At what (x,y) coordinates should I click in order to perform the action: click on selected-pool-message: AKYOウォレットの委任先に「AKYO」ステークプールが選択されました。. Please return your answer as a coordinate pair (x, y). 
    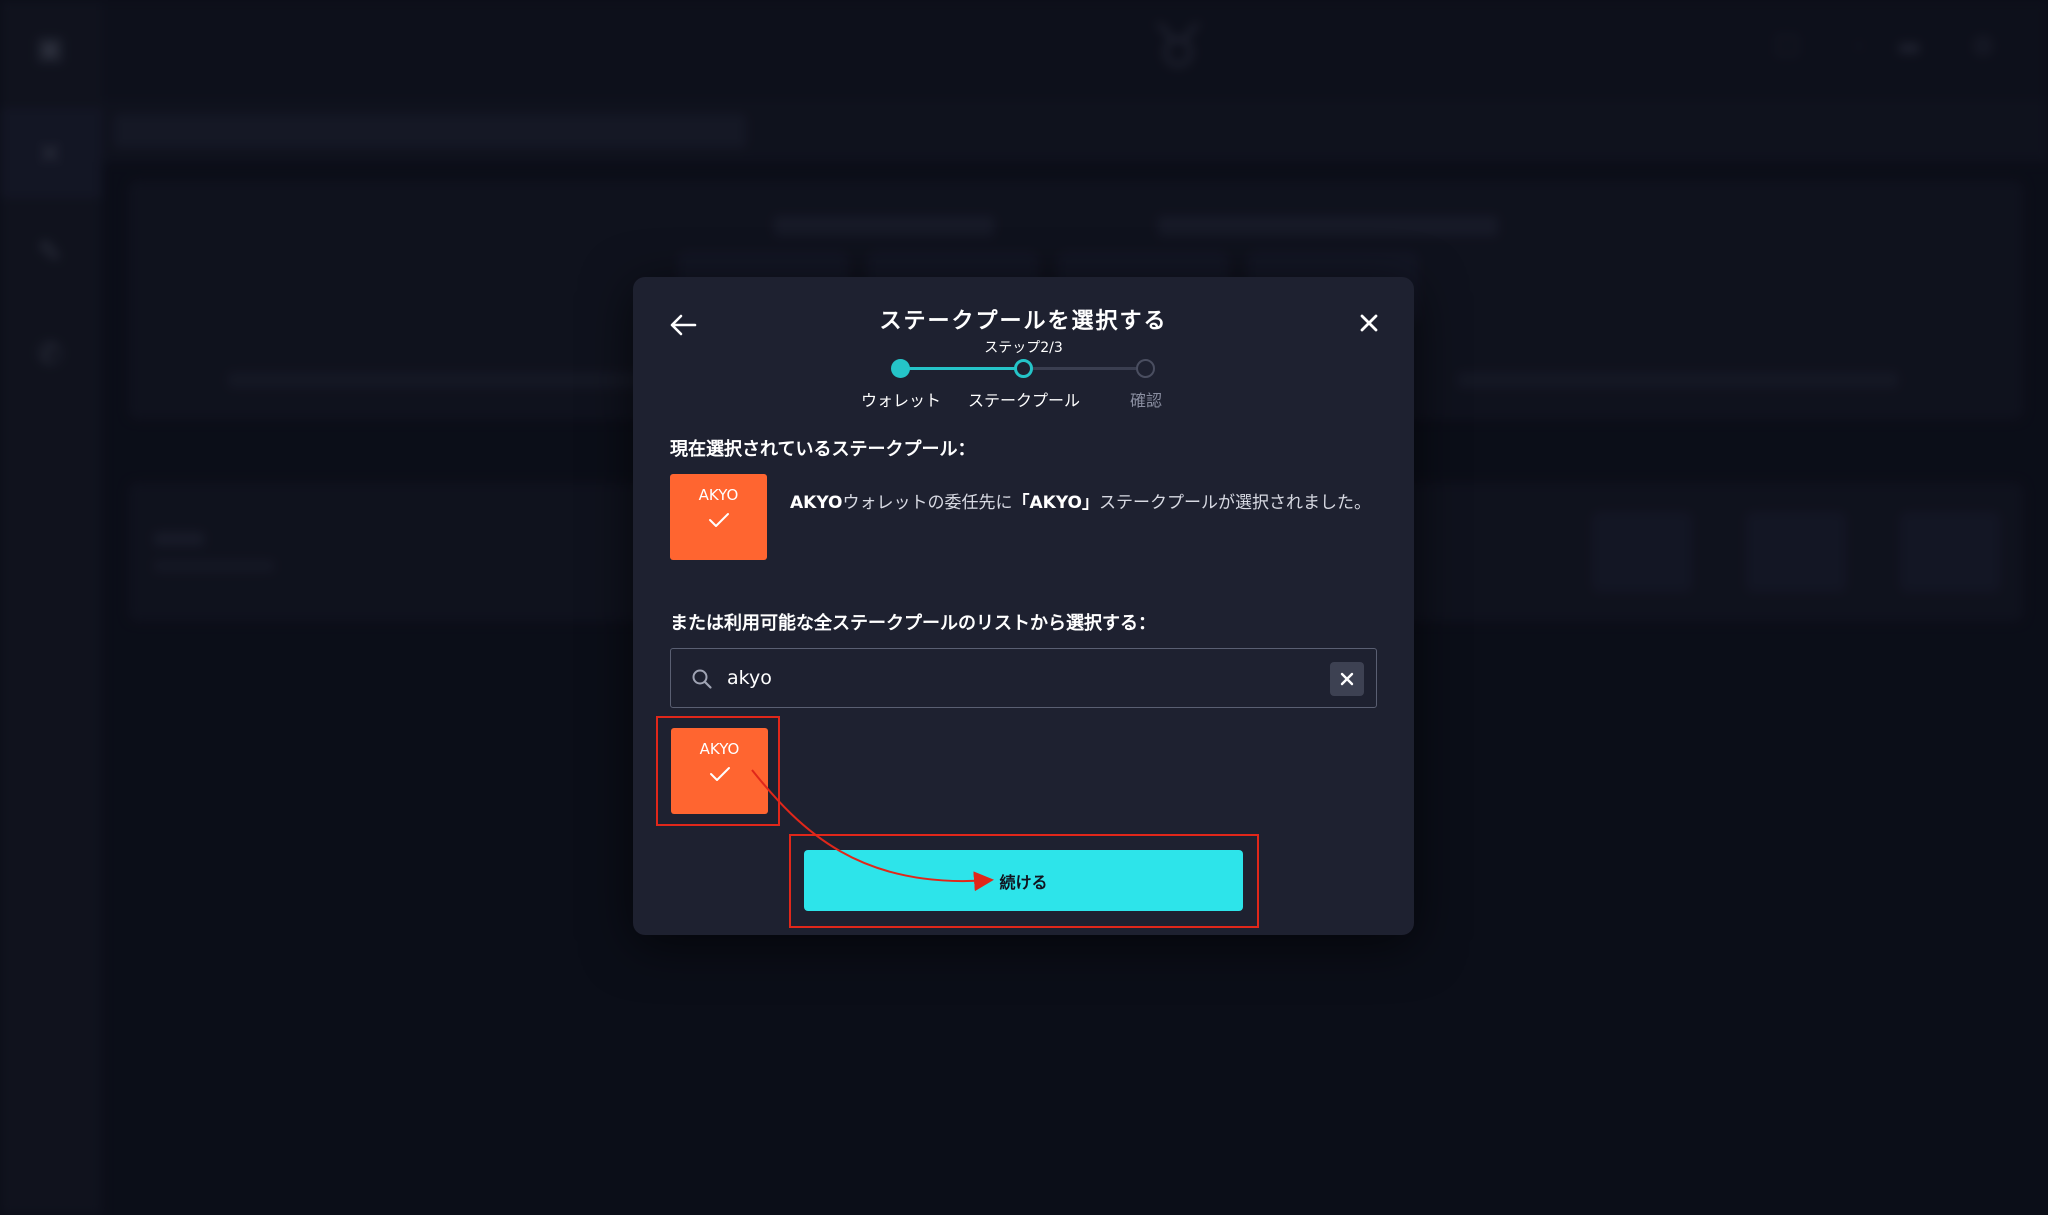
    Looking at the image, I should click on (1085, 503).